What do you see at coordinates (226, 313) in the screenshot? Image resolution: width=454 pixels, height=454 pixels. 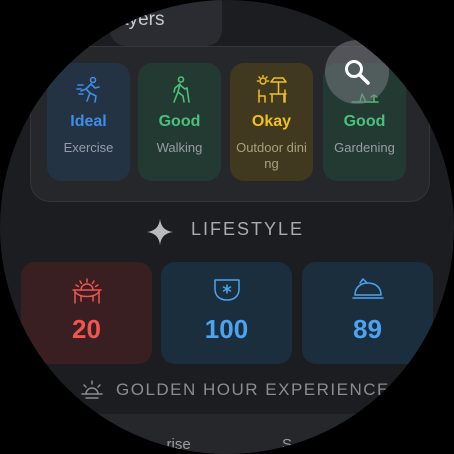 I see `air-quality-card: 100` at bounding box center [226, 313].